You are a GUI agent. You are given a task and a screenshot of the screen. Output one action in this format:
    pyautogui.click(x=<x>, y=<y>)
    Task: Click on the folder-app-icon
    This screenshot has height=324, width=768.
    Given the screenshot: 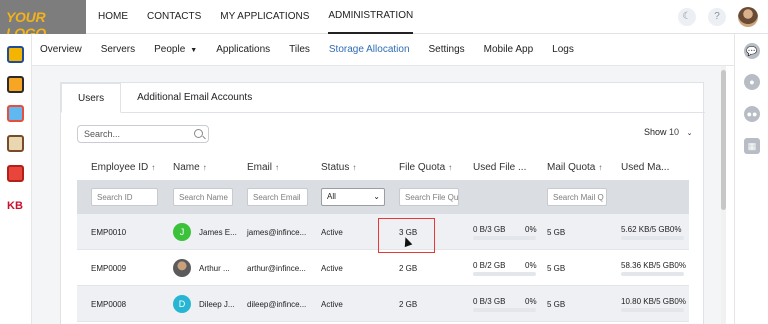 What is the action you would take?
    pyautogui.click(x=15, y=84)
    